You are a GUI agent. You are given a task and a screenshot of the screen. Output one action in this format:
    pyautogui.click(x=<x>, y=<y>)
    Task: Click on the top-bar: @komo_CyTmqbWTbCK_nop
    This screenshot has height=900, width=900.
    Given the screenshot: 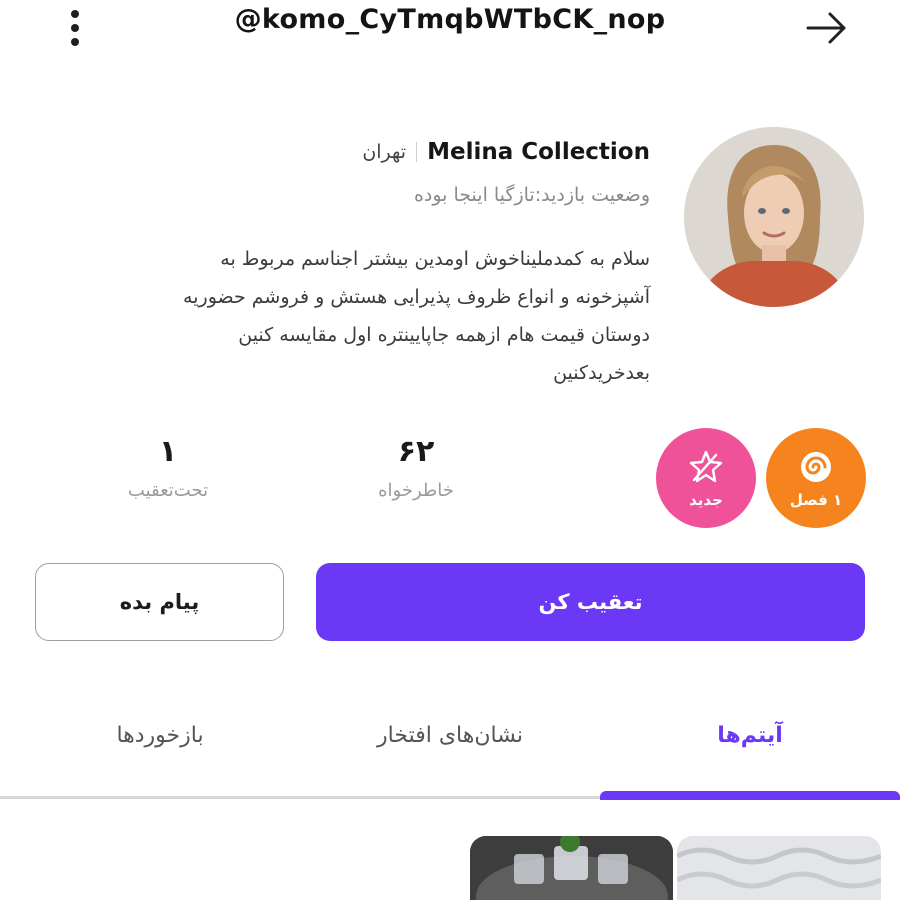 What is the action you would take?
    pyautogui.click(x=450, y=28)
    